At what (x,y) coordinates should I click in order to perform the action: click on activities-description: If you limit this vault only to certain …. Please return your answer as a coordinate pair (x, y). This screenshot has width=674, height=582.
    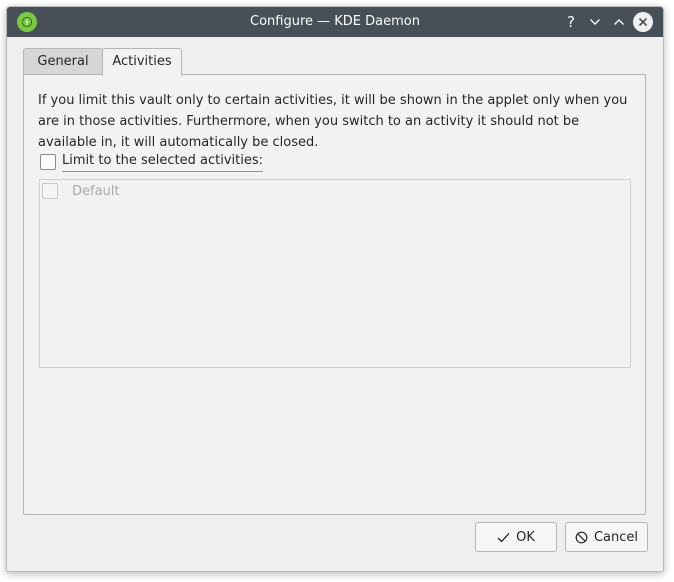
    Looking at the image, I should click on (333, 121).